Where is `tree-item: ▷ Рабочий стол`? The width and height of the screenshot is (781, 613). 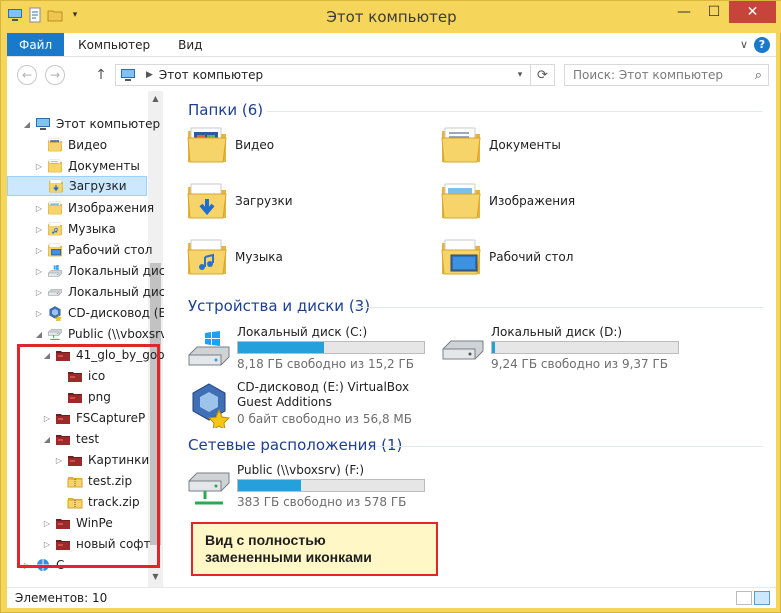 tree-item: ▷ Рабочий стол is located at coordinates (93, 250).